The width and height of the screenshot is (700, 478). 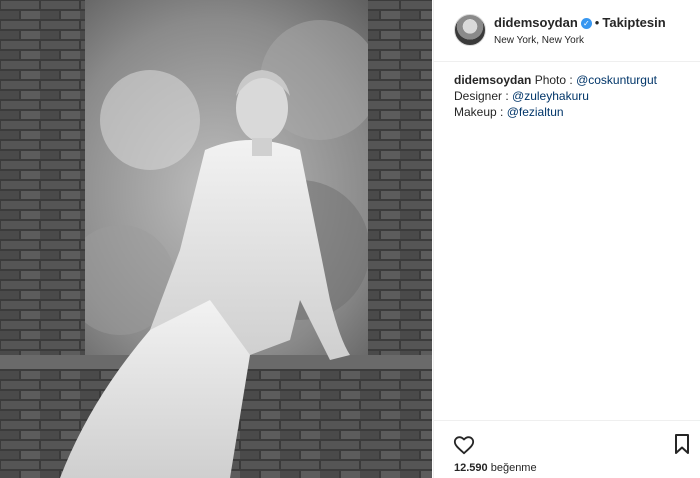 What do you see at coordinates (483, 96) in the screenshot?
I see `caption-designer-prefix: Designer :` at bounding box center [483, 96].